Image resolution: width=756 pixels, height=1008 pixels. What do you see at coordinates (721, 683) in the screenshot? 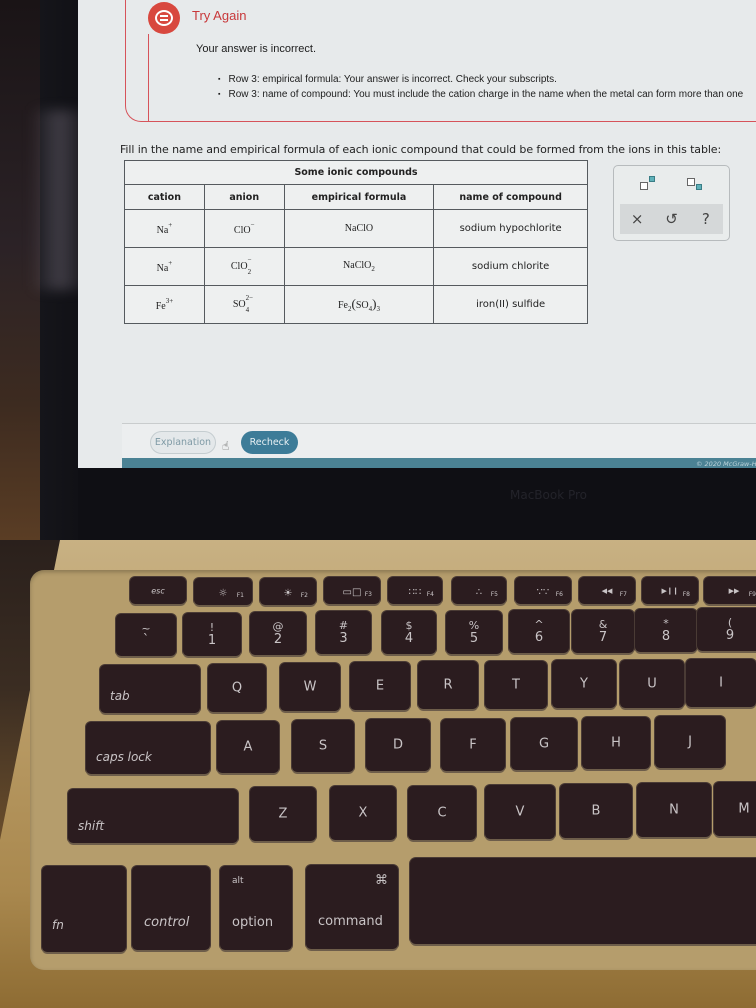
I see `key-i: I` at bounding box center [721, 683].